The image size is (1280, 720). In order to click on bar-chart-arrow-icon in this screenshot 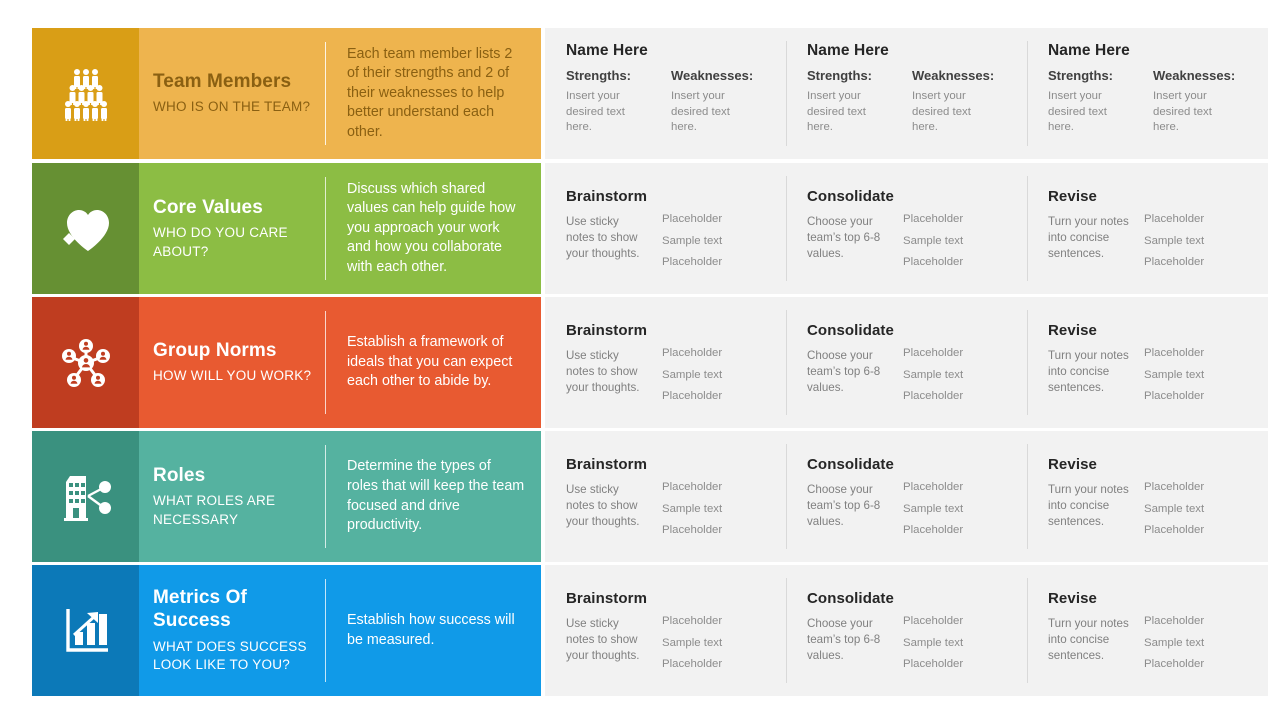, I will do `click(85, 630)`.